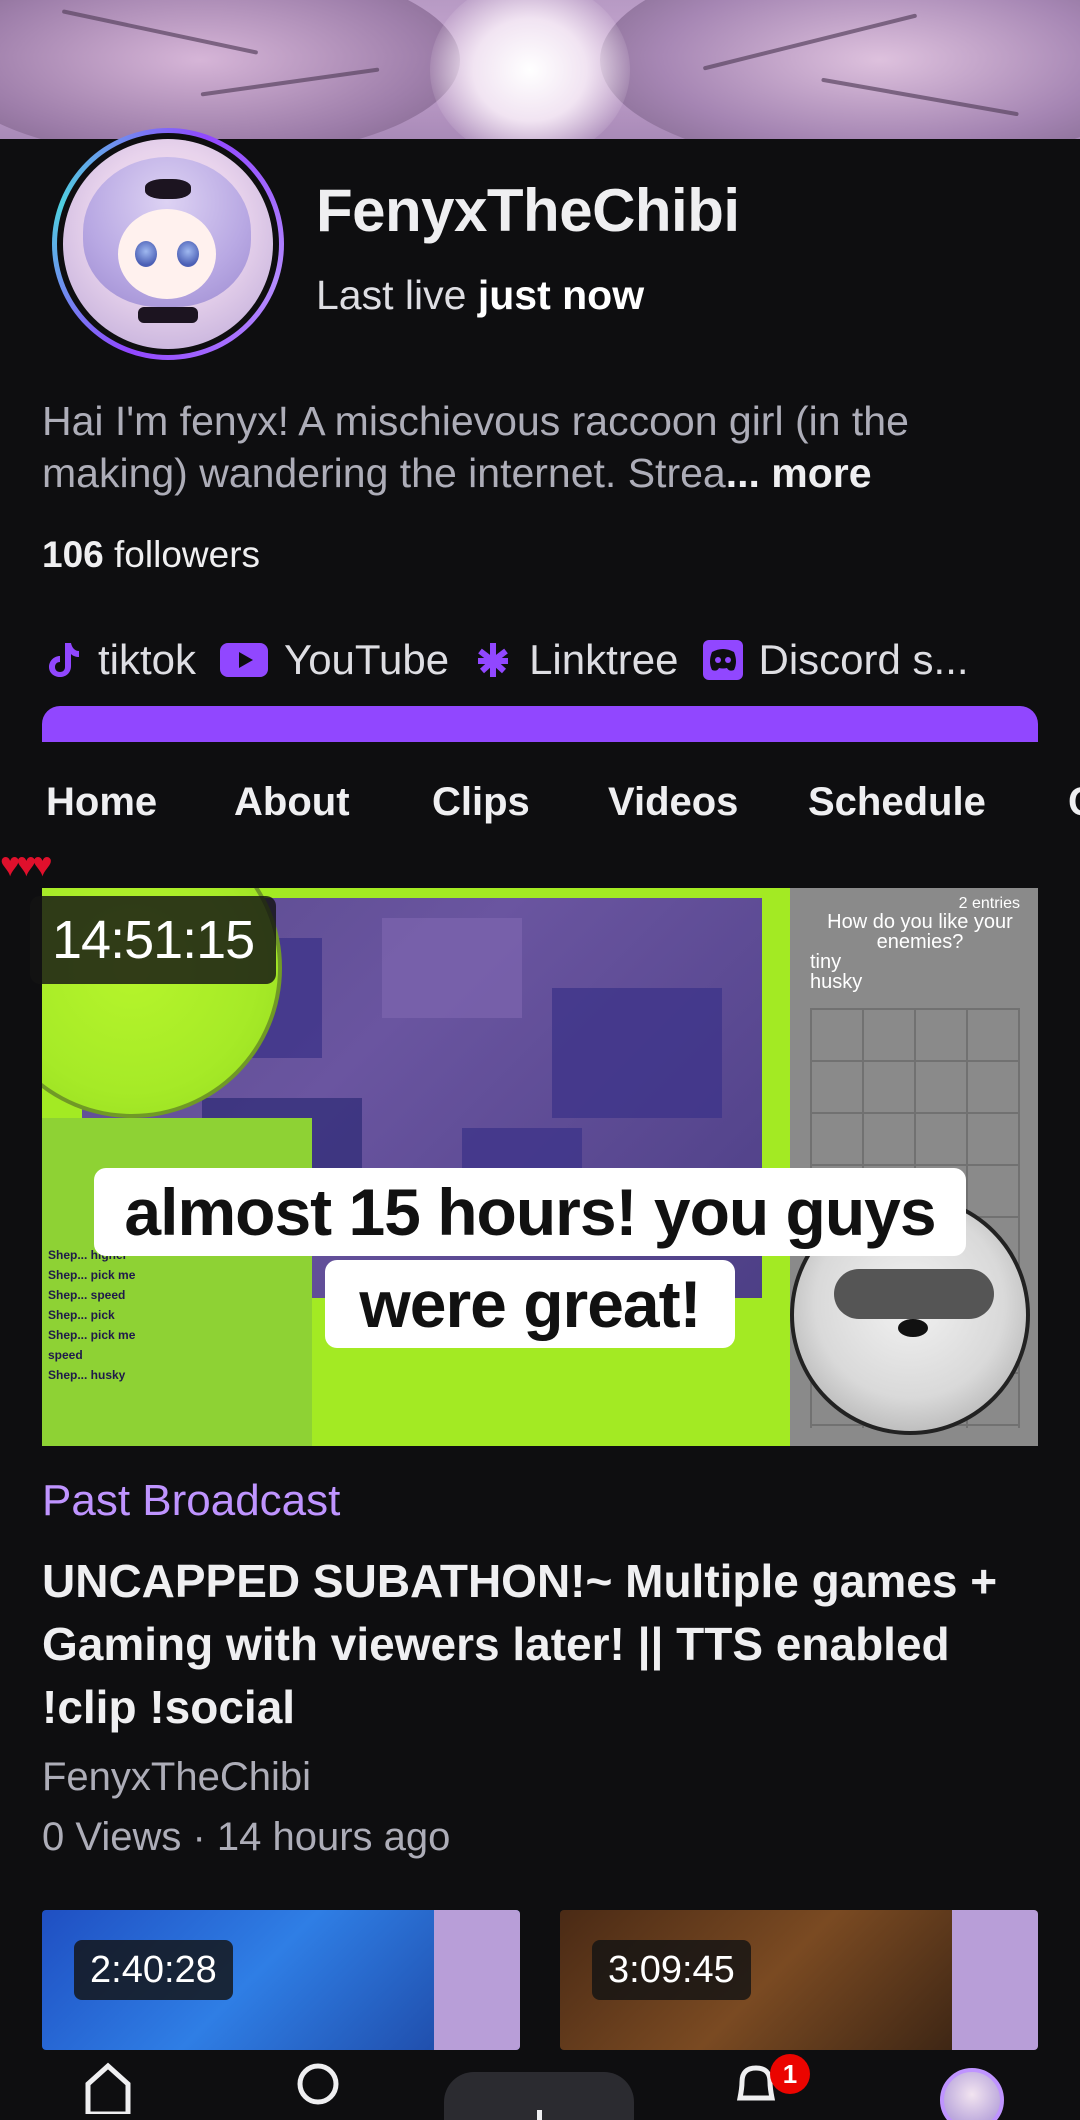 This screenshot has height=2120, width=1080. Describe the element at coordinates (147, 659) in the screenshot. I see `social-label-tiktok: tiktok` at that location.